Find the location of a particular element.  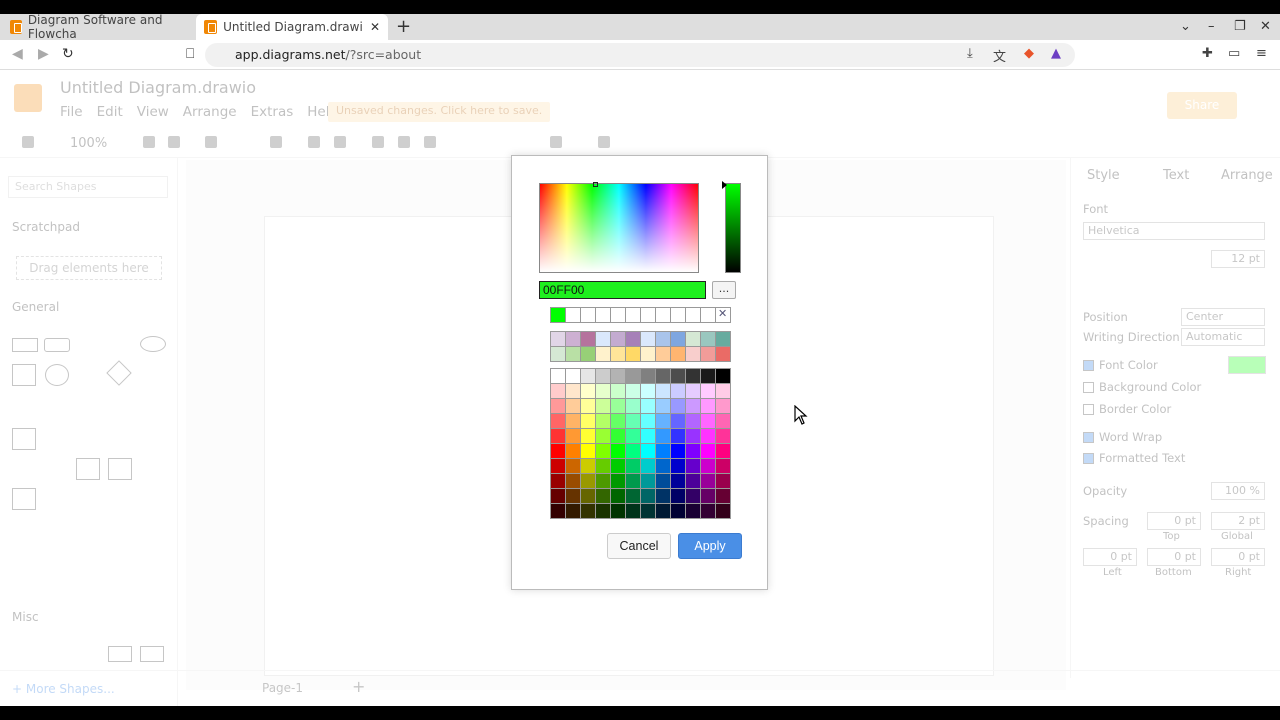

fill-color-icon is located at coordinates (378, 142).